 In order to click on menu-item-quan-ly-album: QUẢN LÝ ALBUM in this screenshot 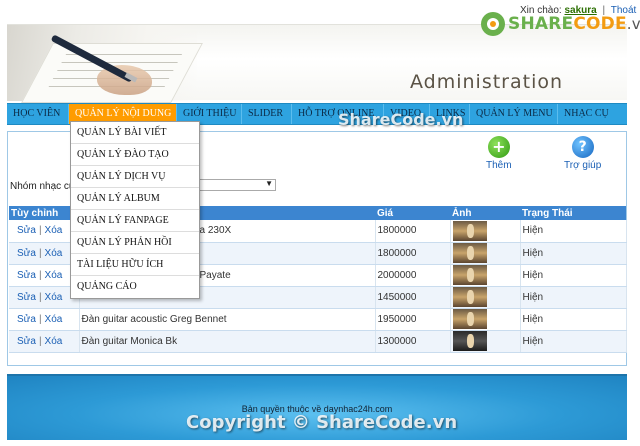, I will do `click(135, 199)`.